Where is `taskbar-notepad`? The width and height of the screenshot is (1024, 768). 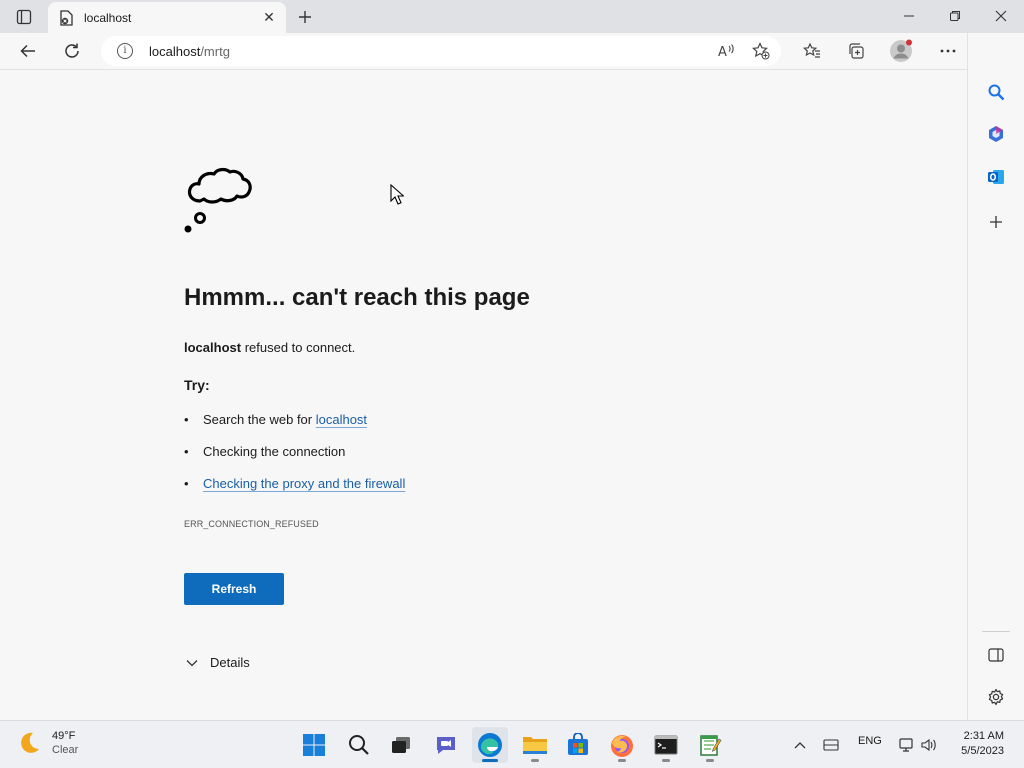
taskbar-notepad is located at coordinates (710, 745).